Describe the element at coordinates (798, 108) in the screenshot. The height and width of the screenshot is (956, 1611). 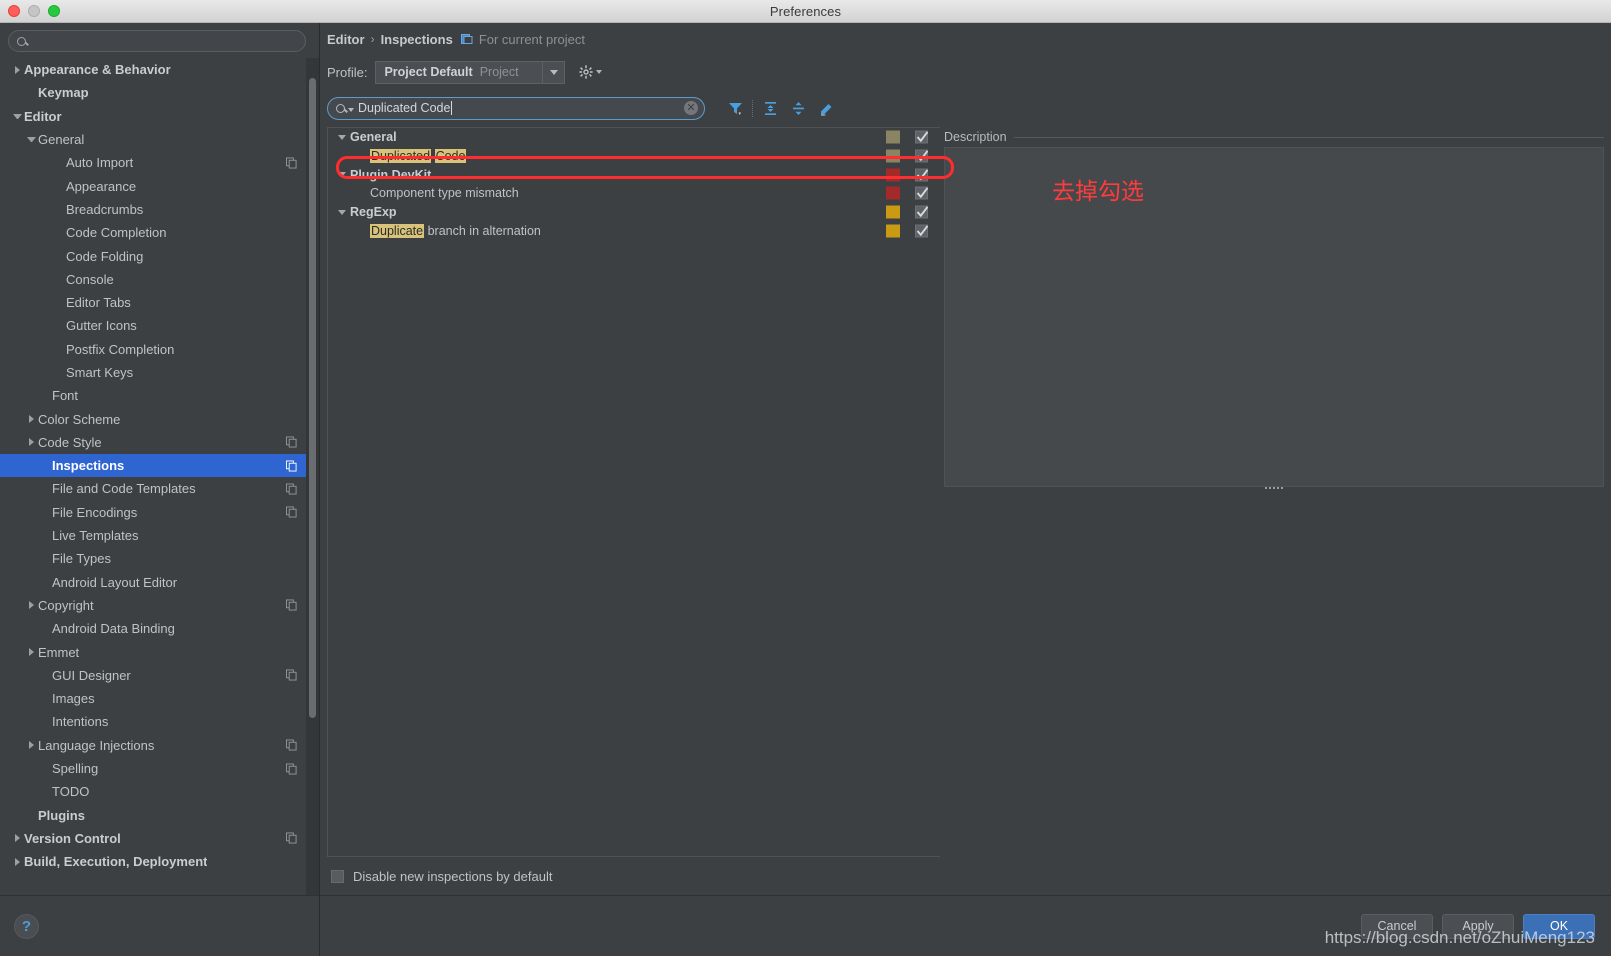
I see `collapse-all-icon` at that location.